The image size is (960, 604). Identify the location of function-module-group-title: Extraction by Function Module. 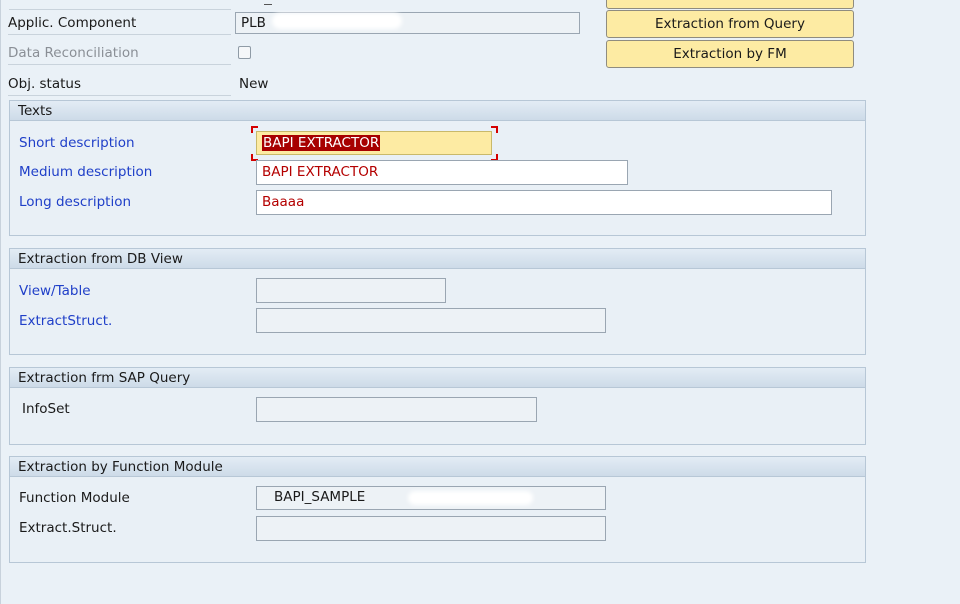
(437, 467).